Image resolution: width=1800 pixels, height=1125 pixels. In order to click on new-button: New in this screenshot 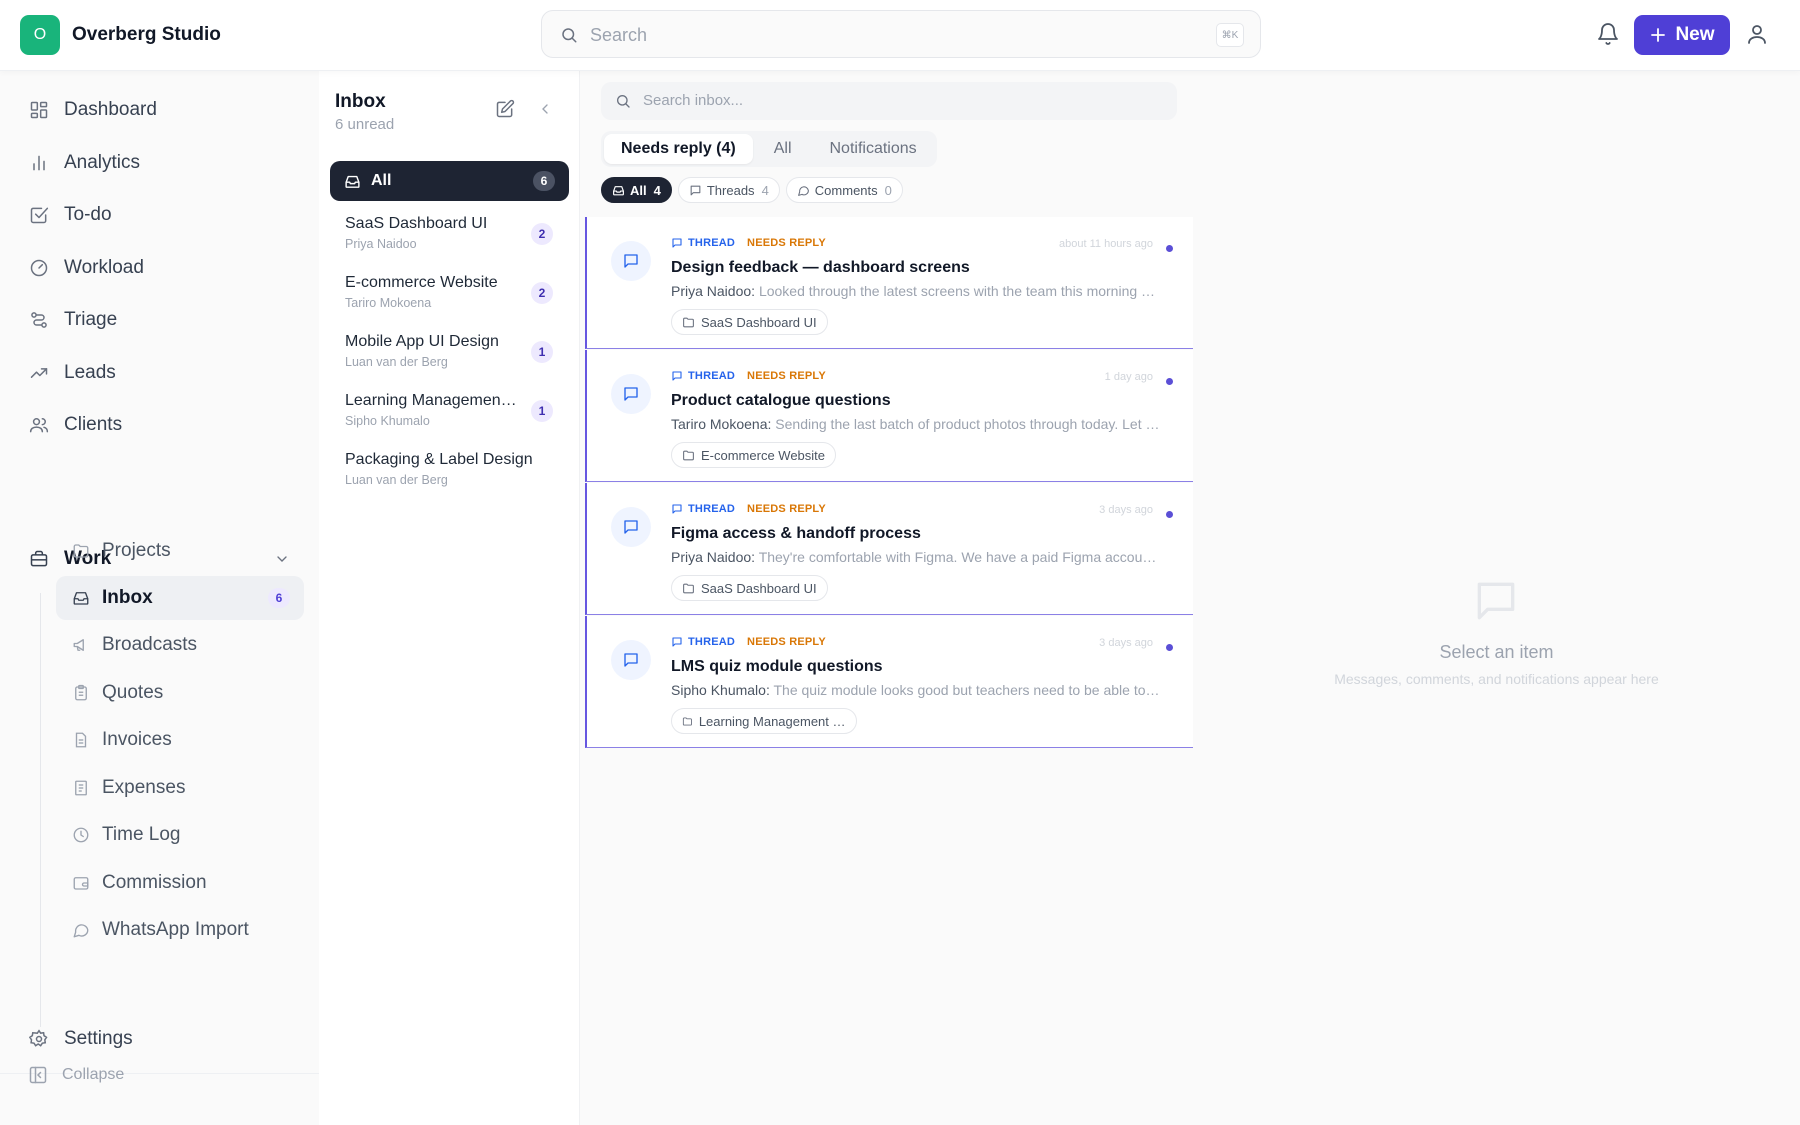, I will do `click(1682, 35)`.